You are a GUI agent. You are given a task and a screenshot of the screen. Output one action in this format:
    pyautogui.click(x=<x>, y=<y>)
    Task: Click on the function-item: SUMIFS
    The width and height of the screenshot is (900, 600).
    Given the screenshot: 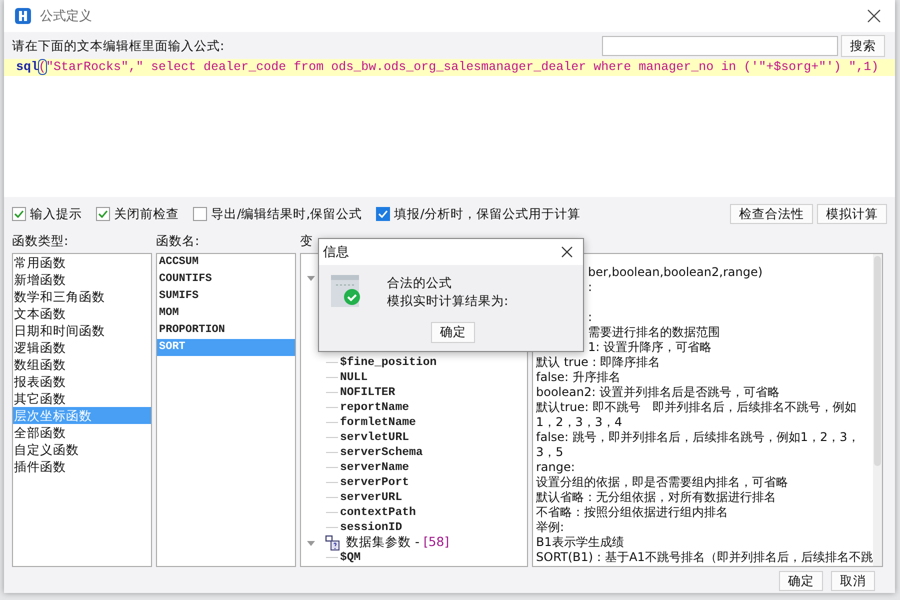 What is the action you would take?
    pyautogui.click(x=226, y=296)
    